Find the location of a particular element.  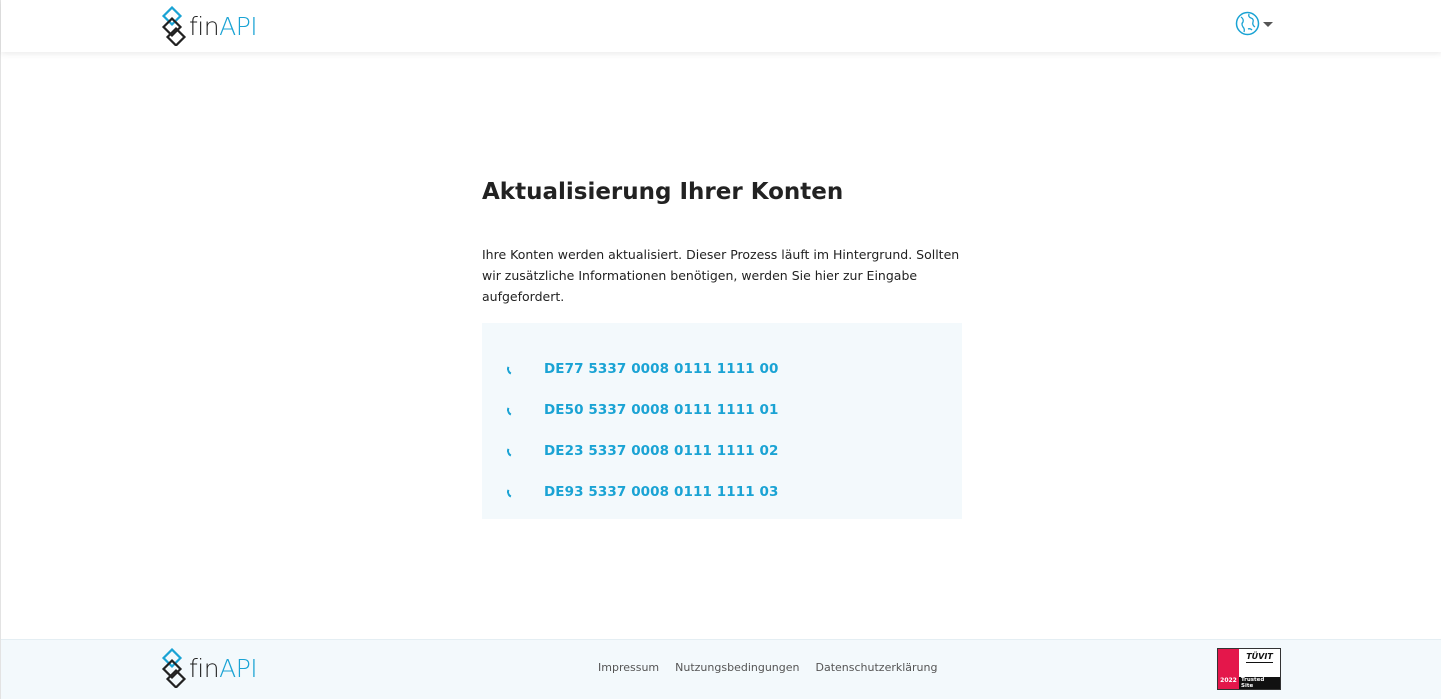

finapi-logo: finAPI is located at coordinates (209, 26).